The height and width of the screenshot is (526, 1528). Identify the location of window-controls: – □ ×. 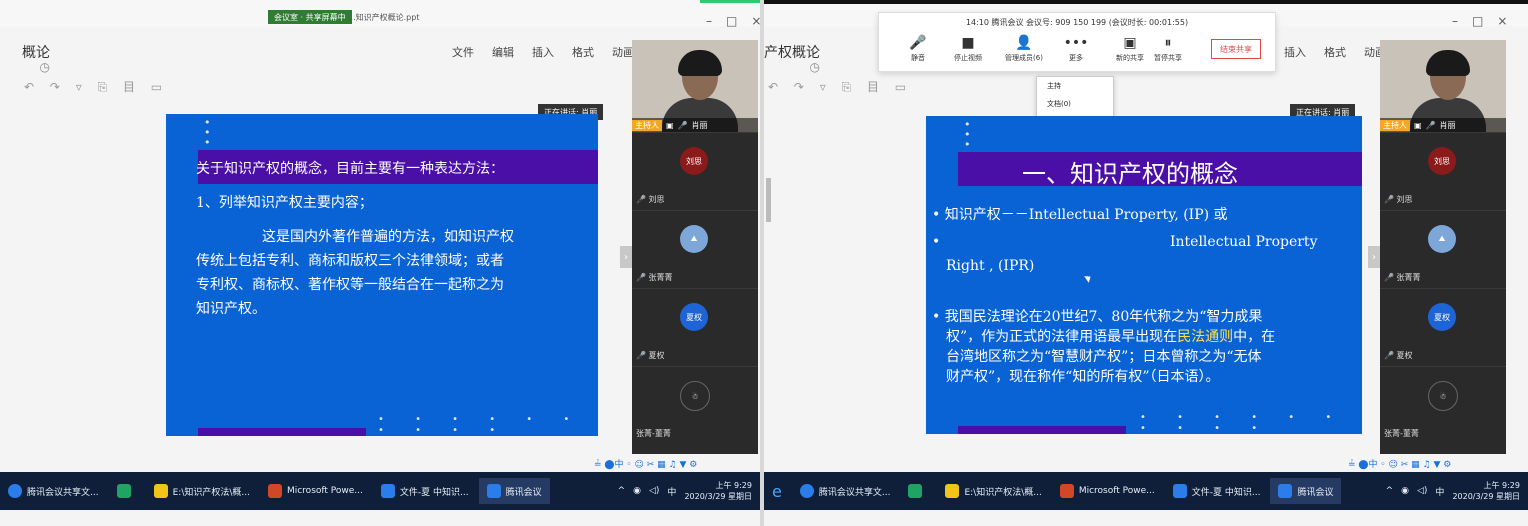
(1479, 21).